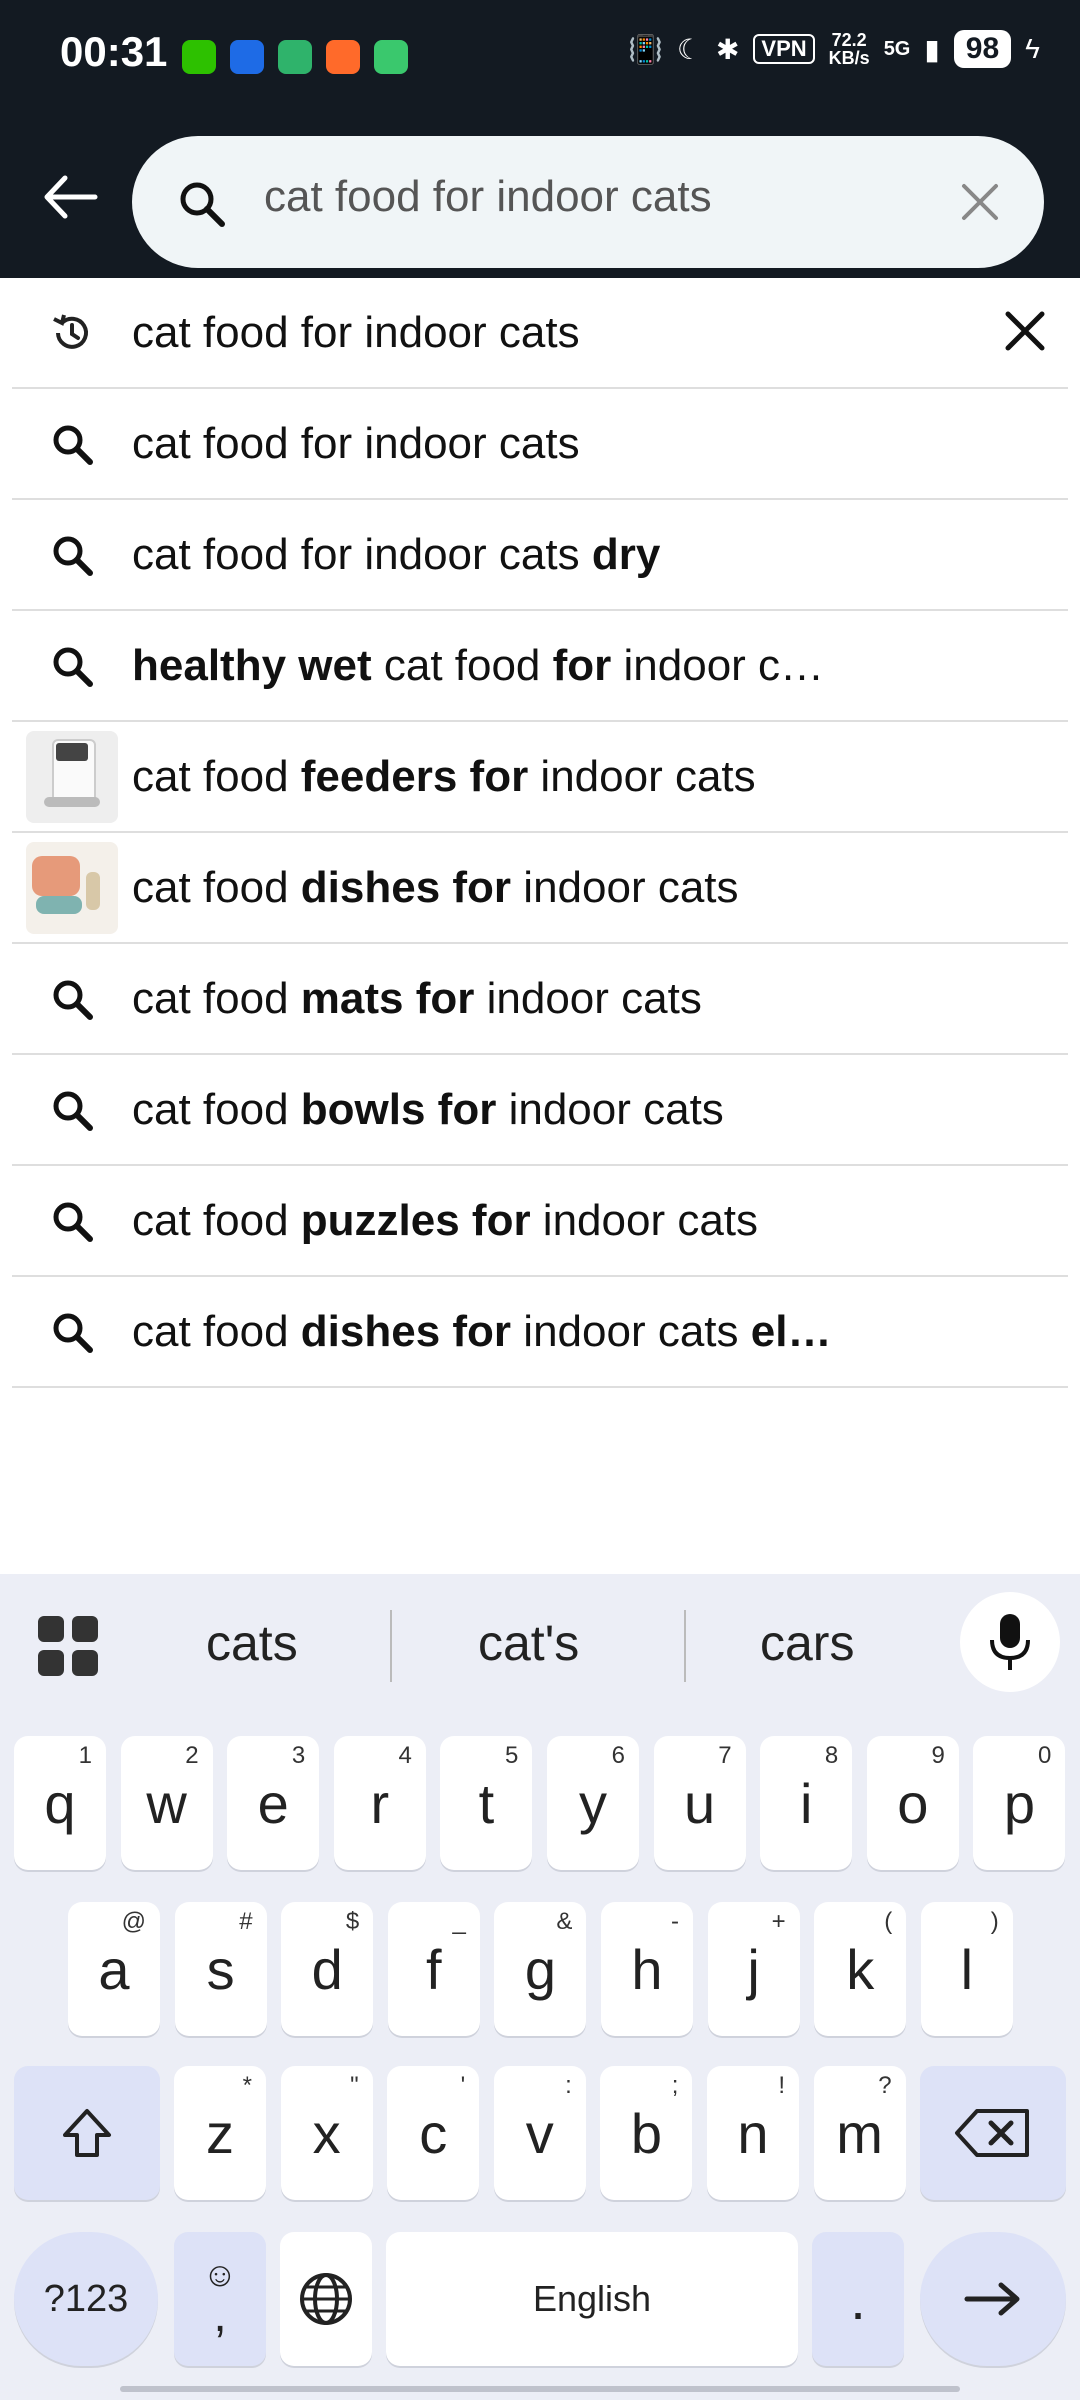  I want to click on key-l: l), so click(966, 1969).